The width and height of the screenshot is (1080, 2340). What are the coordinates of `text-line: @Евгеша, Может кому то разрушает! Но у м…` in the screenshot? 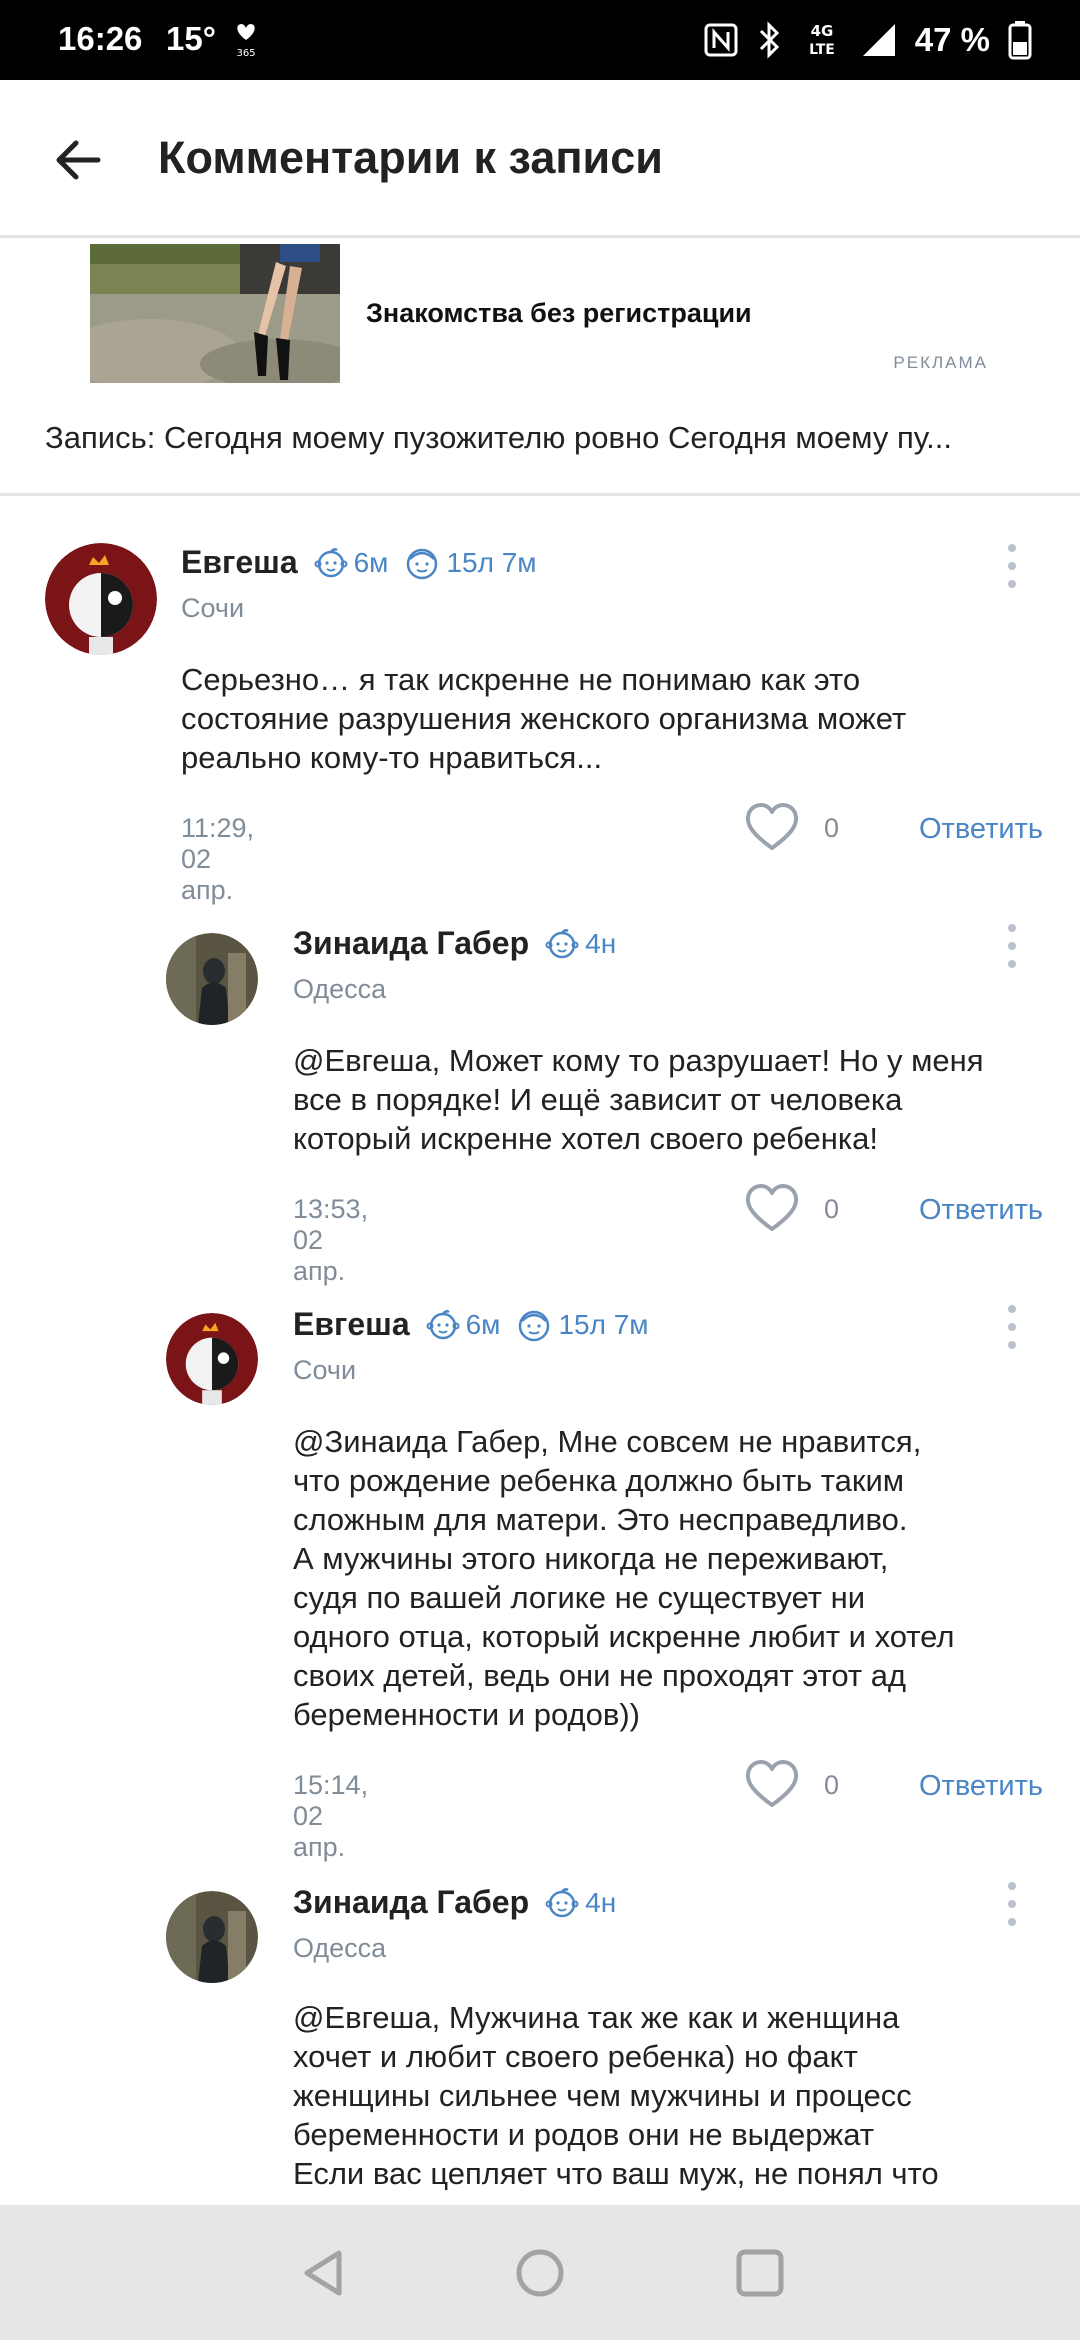 It's located at (638, 1060).